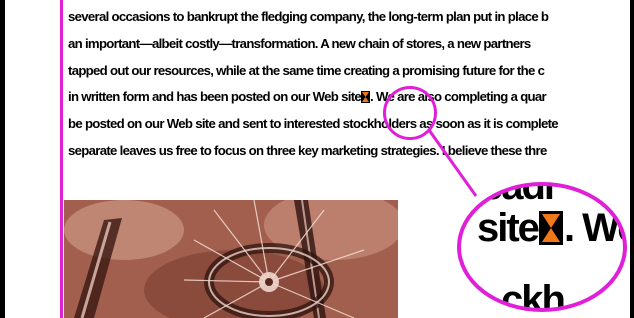  What do you see at coordinates (632, 159) in the screenshot?
I see `right-margin-edge` at bounding box center [632, 159].